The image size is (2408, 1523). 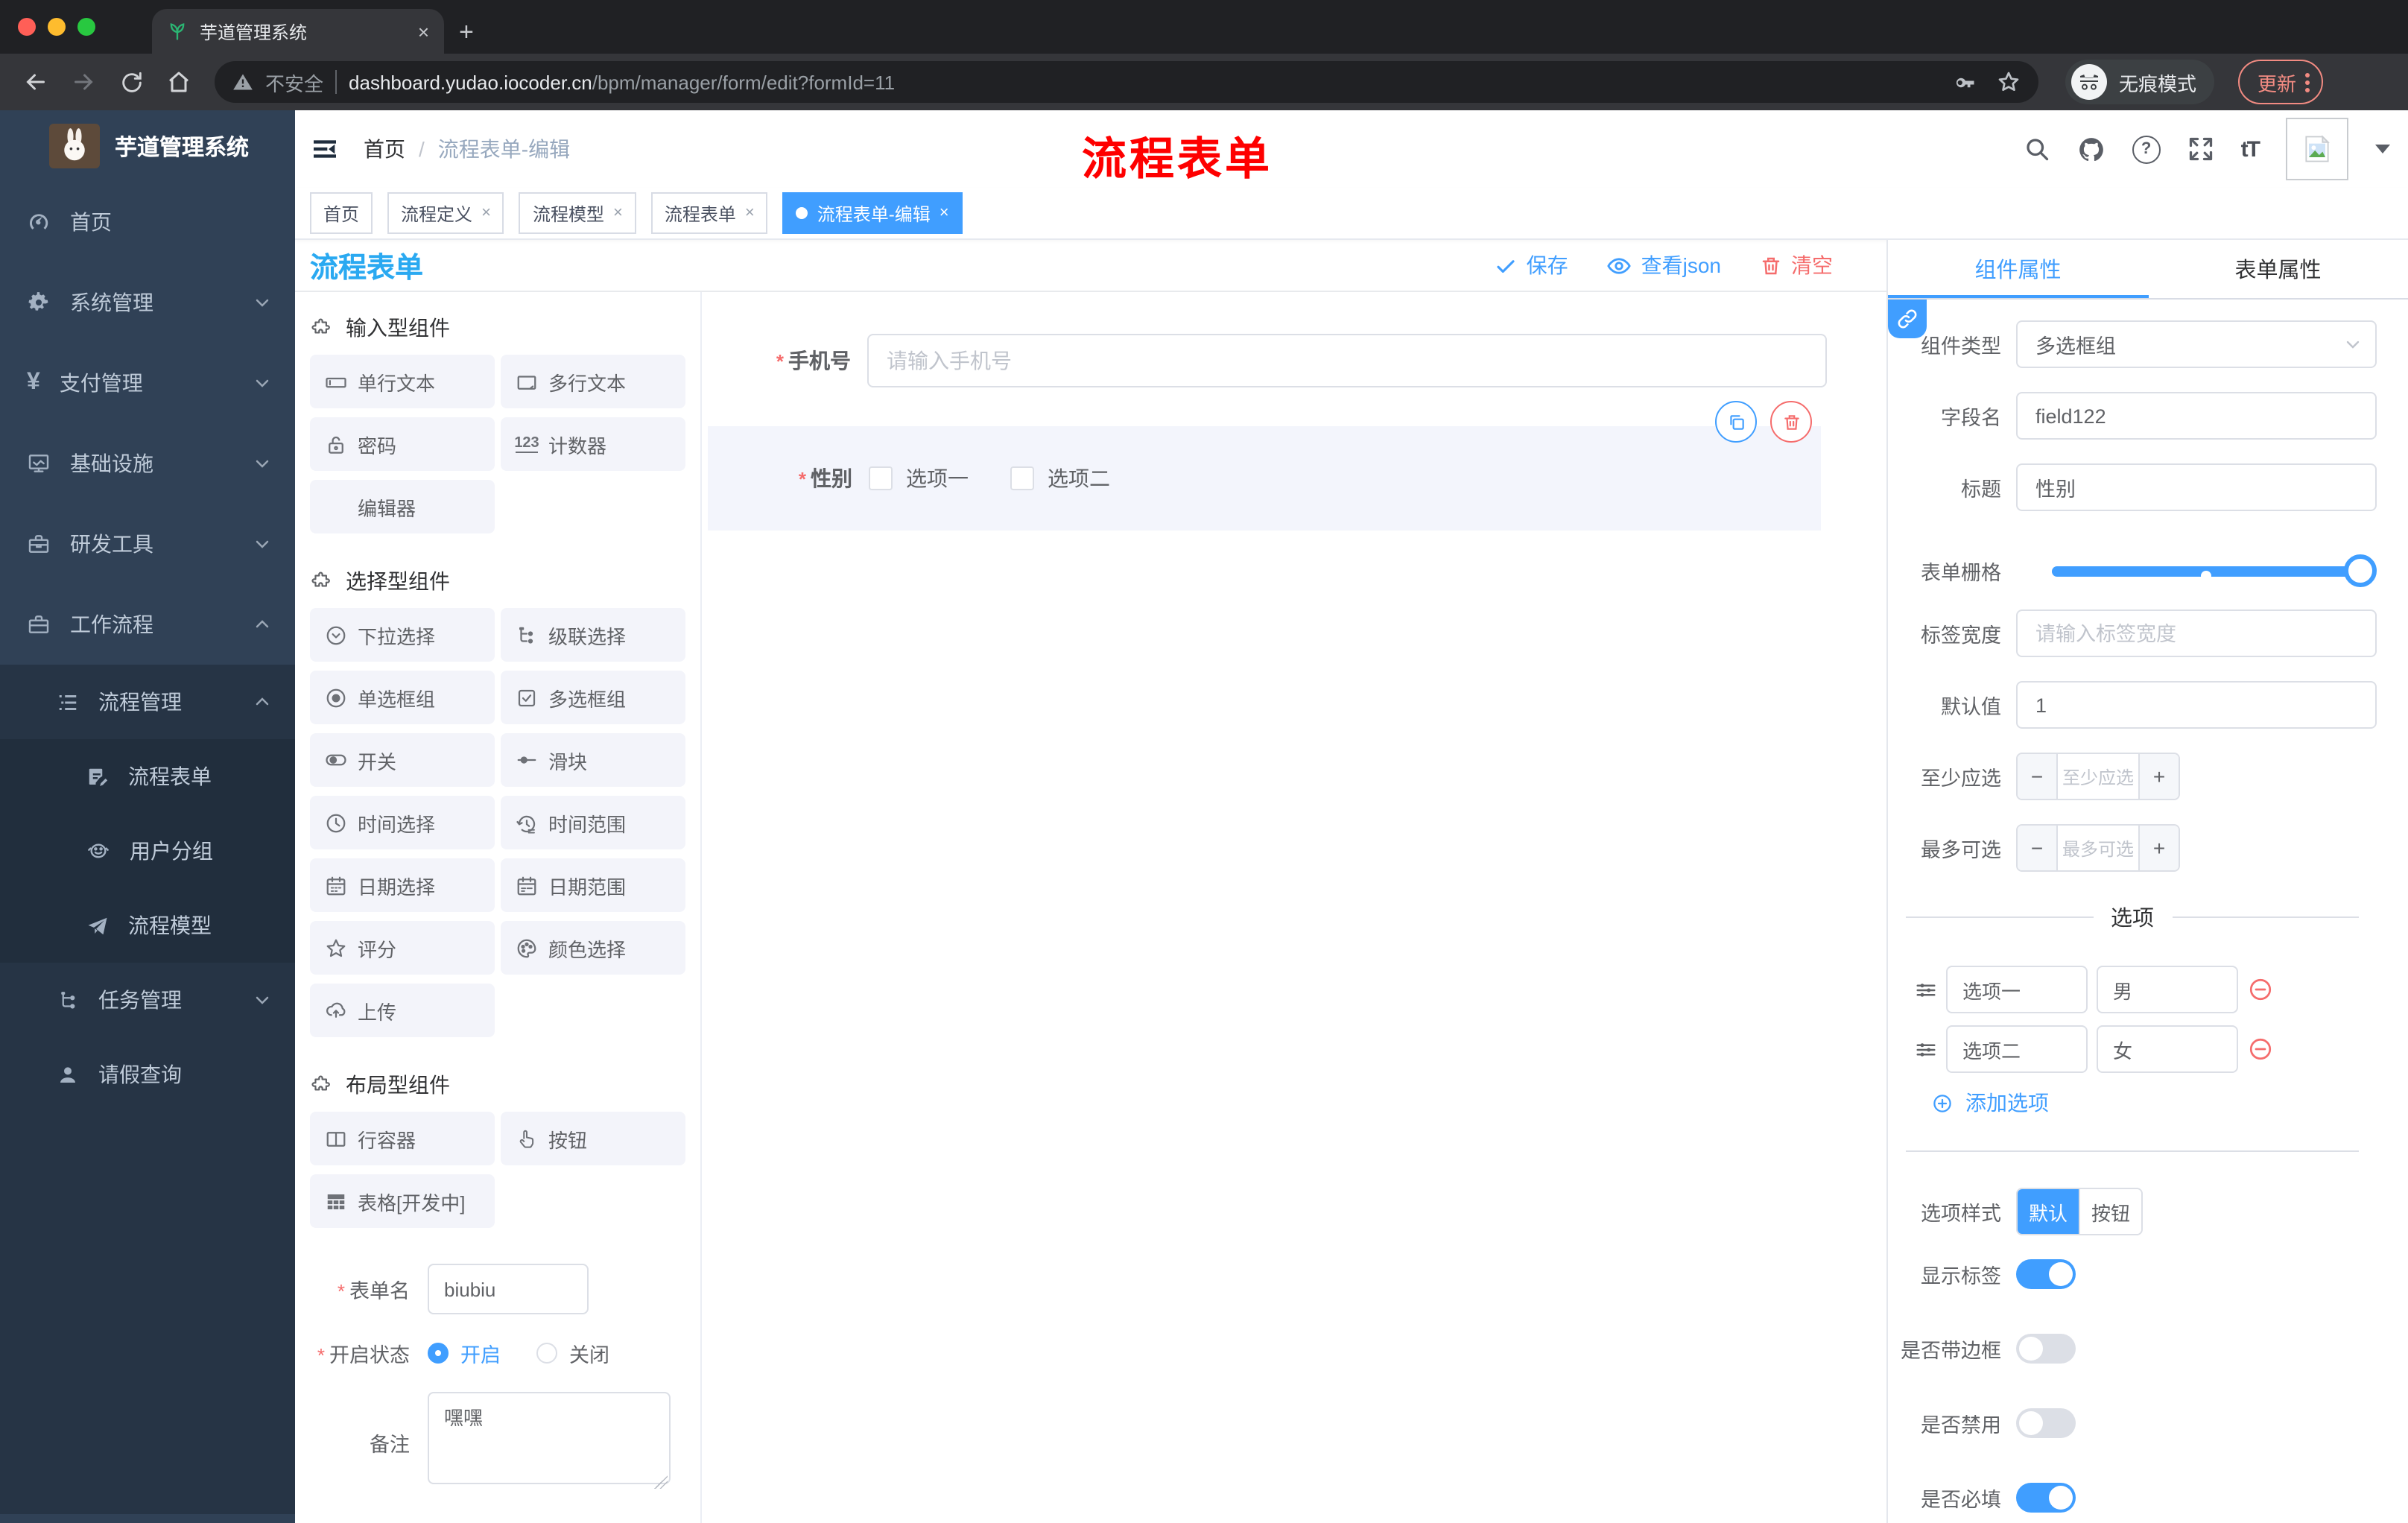 What do you see at coordinates (423, 32) in the screenshot?
I see `tab-close-icon: ×` at bounding box center [423, 32].